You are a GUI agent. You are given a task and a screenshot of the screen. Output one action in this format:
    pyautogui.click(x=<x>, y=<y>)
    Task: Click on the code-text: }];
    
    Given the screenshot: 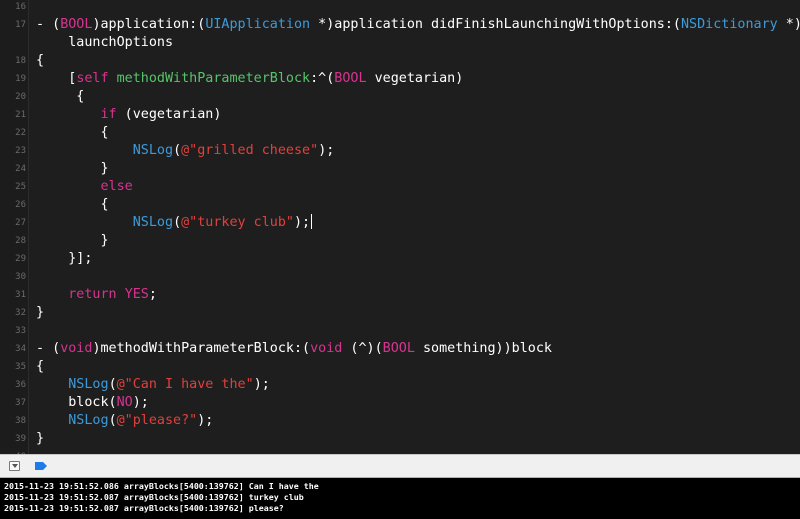 What is the action you would take?
    pyautogui.click(x=64, y=259)
    